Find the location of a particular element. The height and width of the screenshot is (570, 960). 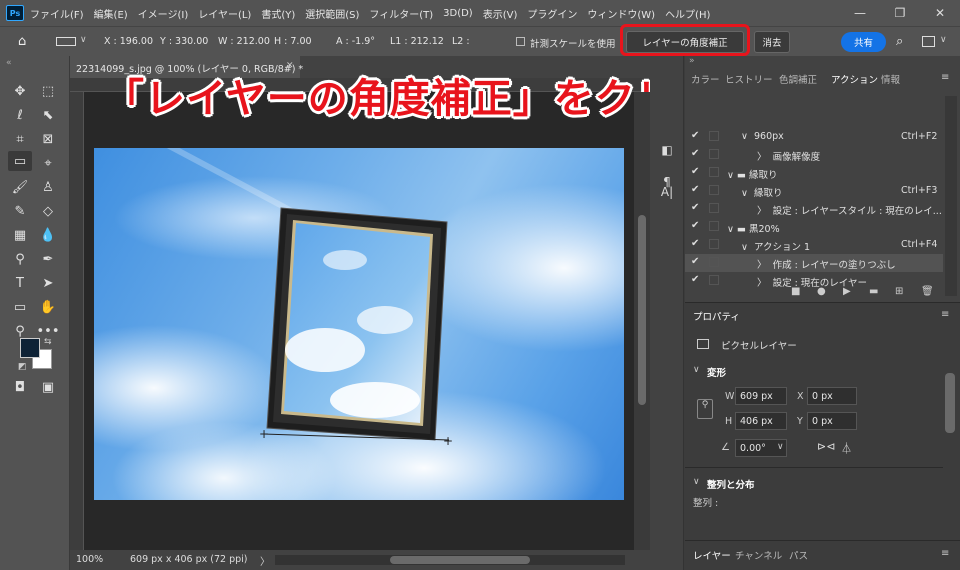

clear-button: 消去 is located at coordinates (772, 42).